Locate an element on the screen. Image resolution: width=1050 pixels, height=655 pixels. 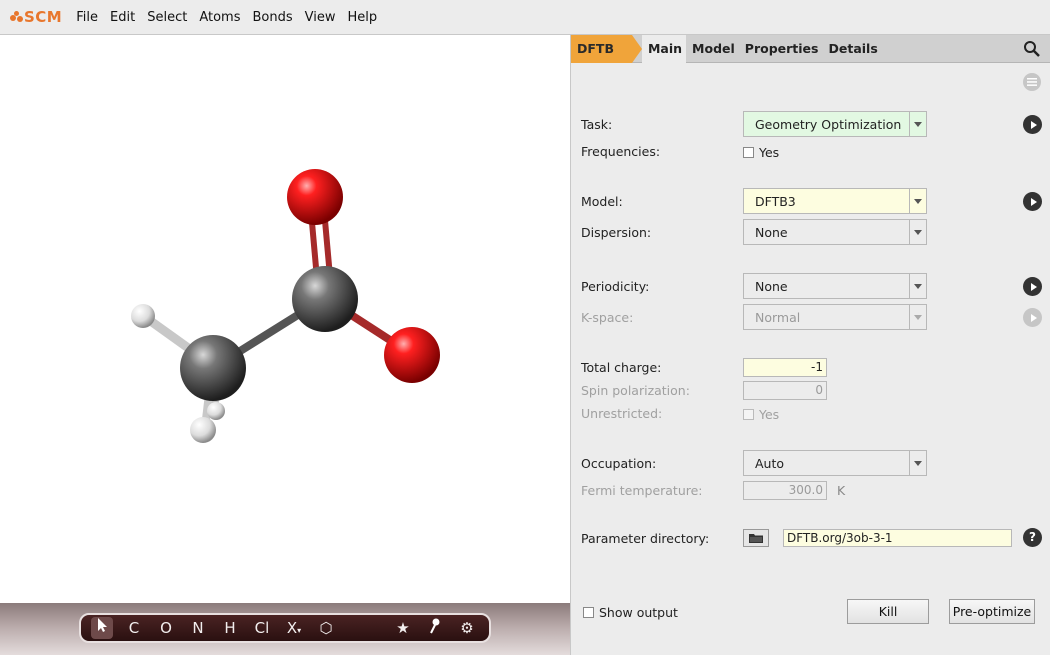
model-value: DFTB3 is located at coordinates (775, 201).